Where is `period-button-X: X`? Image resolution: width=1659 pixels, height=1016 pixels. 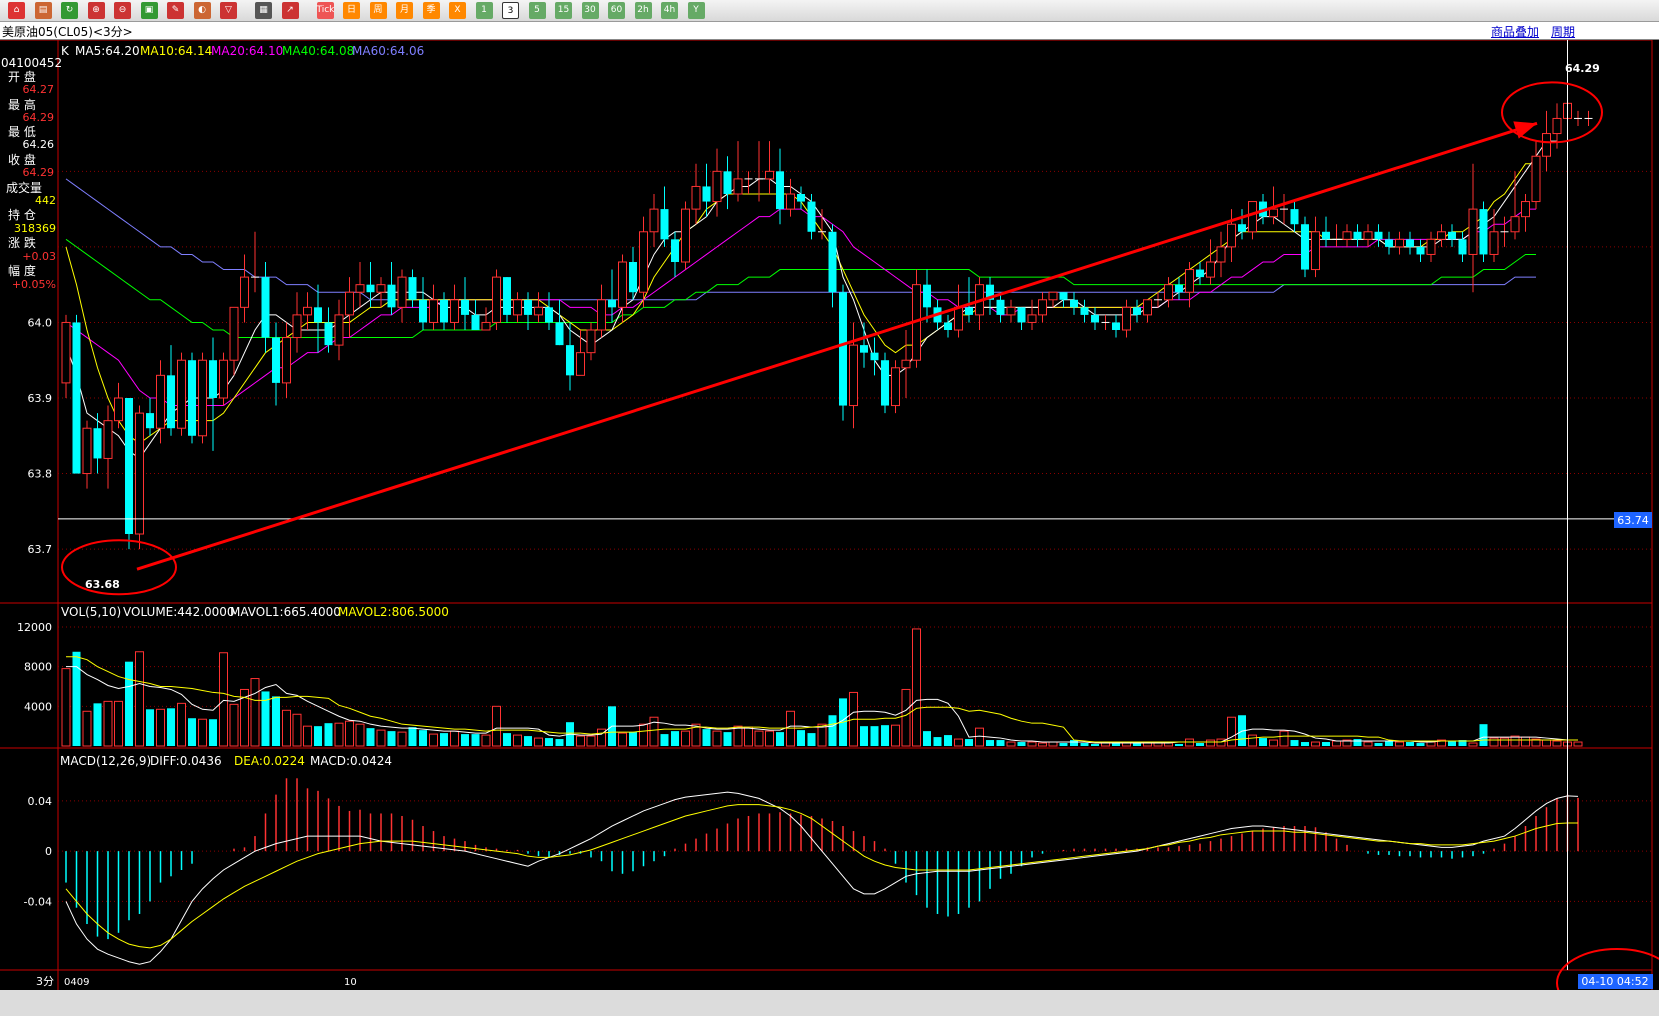
period-button-X: X is located at coordinates (457, 10).